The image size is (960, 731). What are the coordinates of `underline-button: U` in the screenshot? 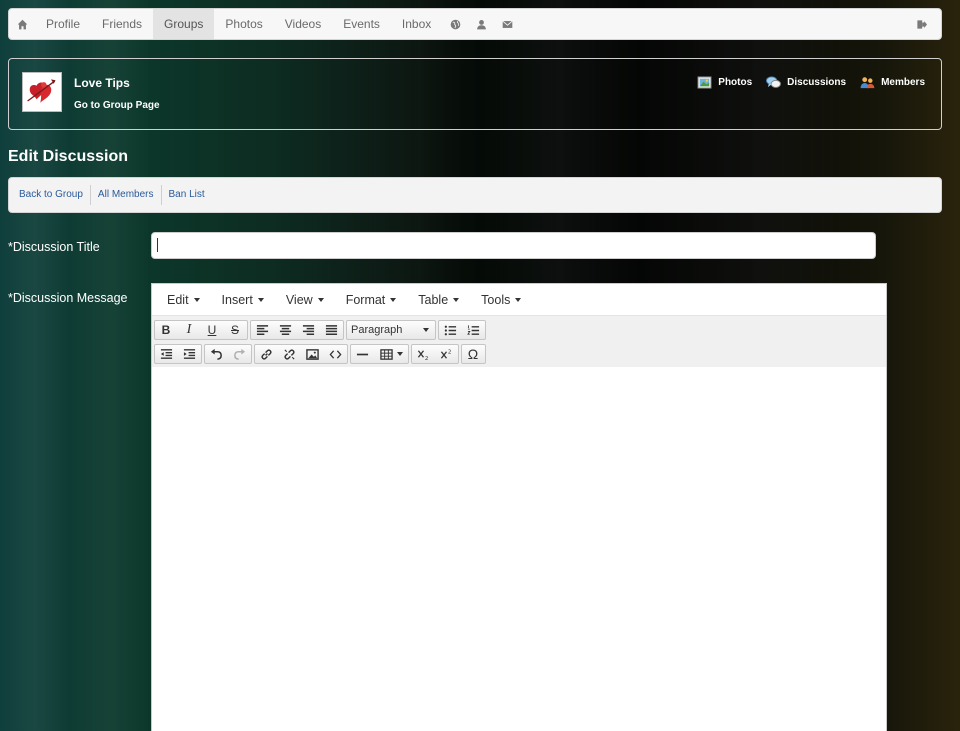 It's located at (212, 330).